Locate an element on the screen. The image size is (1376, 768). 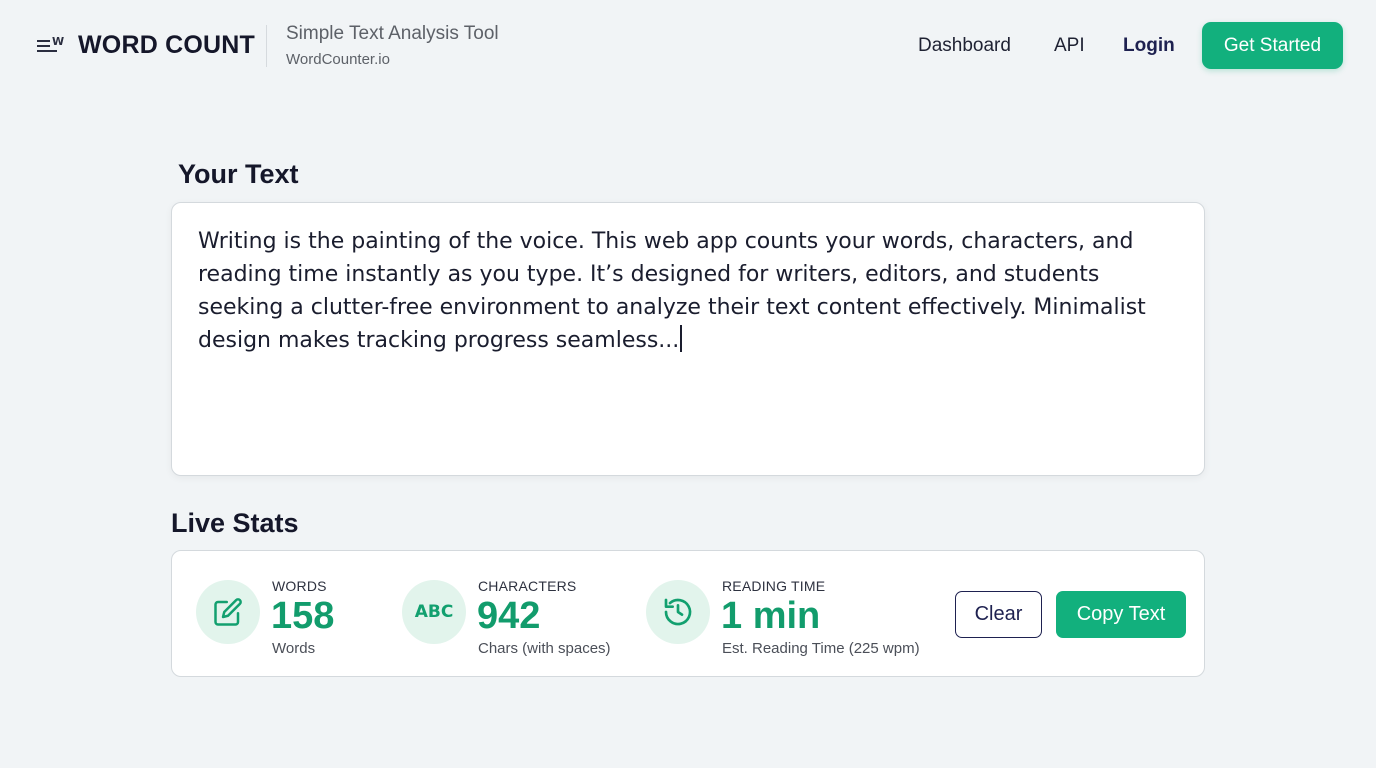
logo-icon: W is located at coordinates (50, 43).